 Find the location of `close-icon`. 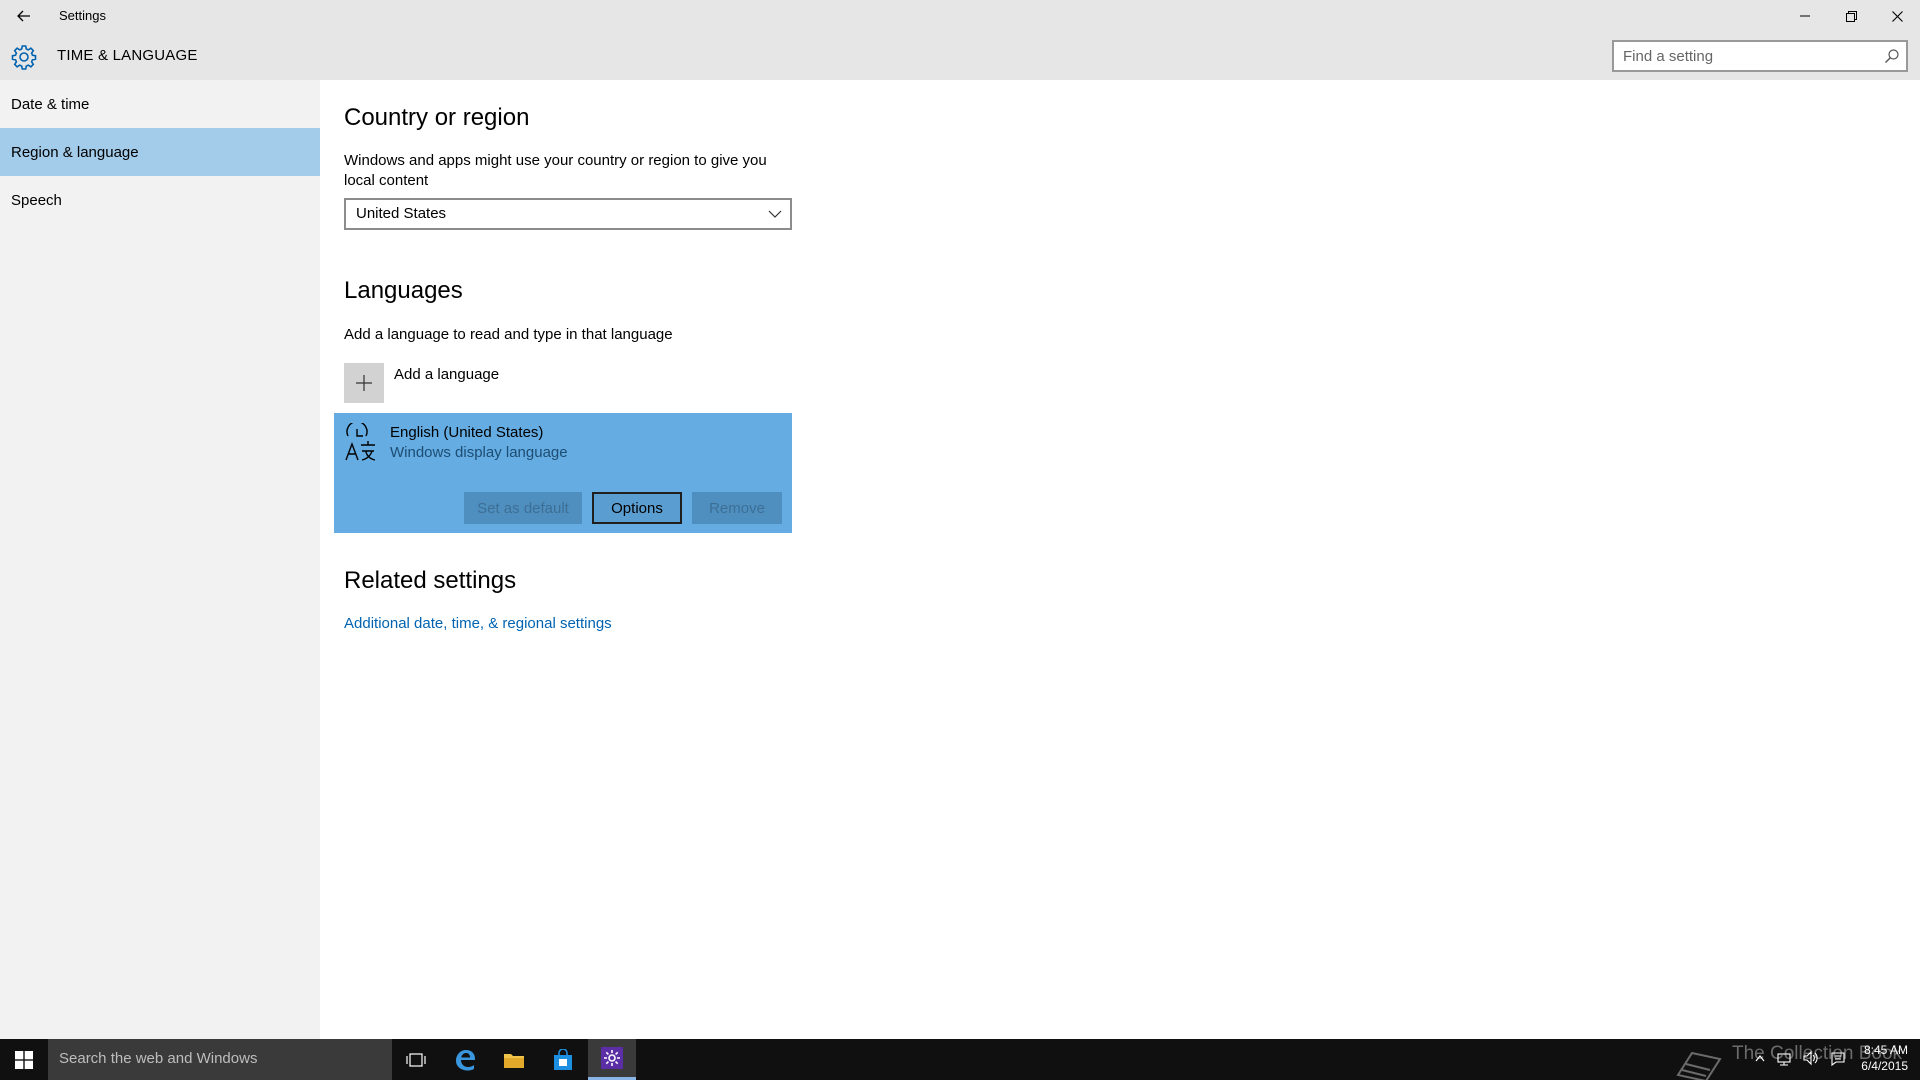

close-icon is located at coordinates (1897, 16).